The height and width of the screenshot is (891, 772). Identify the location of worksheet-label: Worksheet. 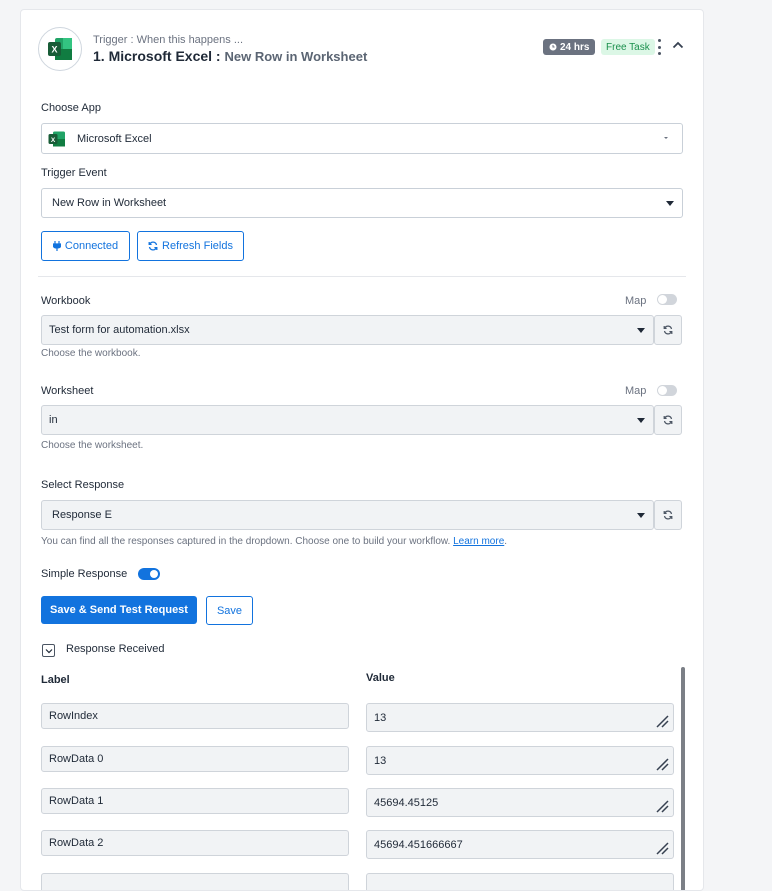
(67, 391).